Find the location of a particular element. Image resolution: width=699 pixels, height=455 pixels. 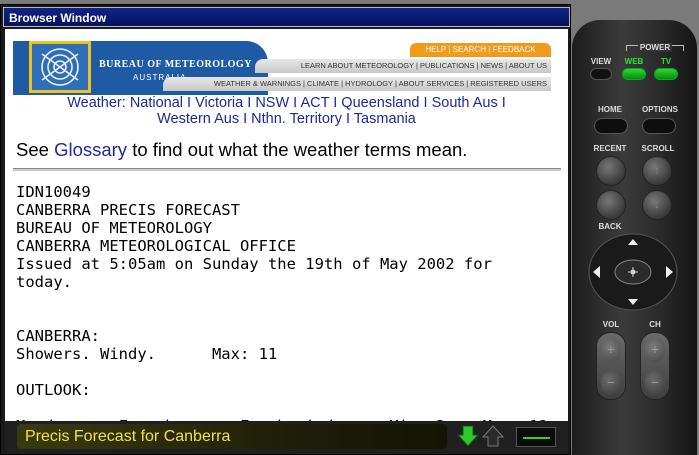

ch-label: CH is located at coordinates (655, 324).